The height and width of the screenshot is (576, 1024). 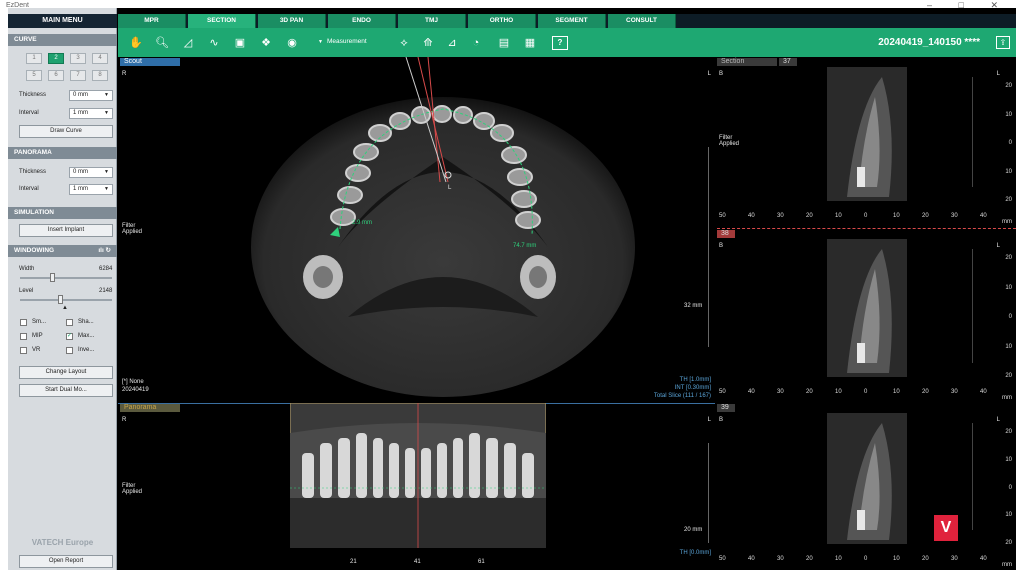 What do you see at coordinates (560, 43) in the screenshot?
I see `help-icon: ?` at bounding box center [560, 43].